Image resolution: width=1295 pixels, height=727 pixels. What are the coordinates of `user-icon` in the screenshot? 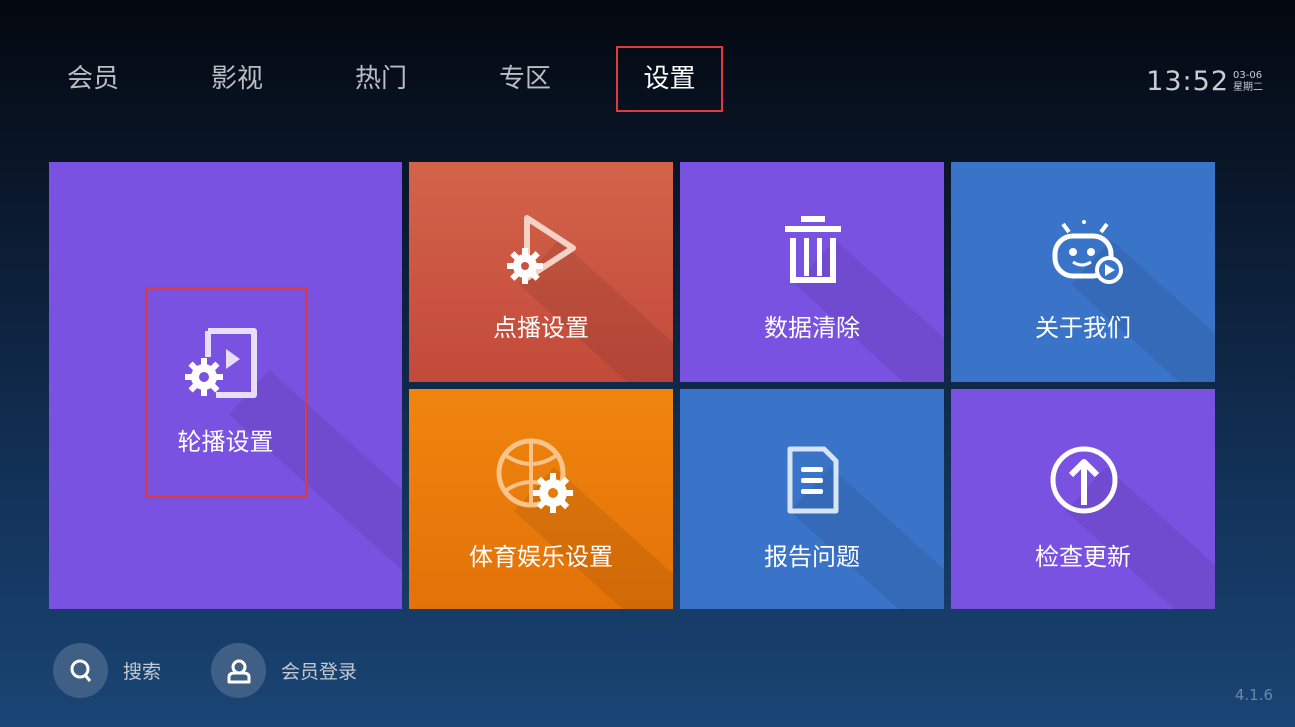 It's located at (238, 670).